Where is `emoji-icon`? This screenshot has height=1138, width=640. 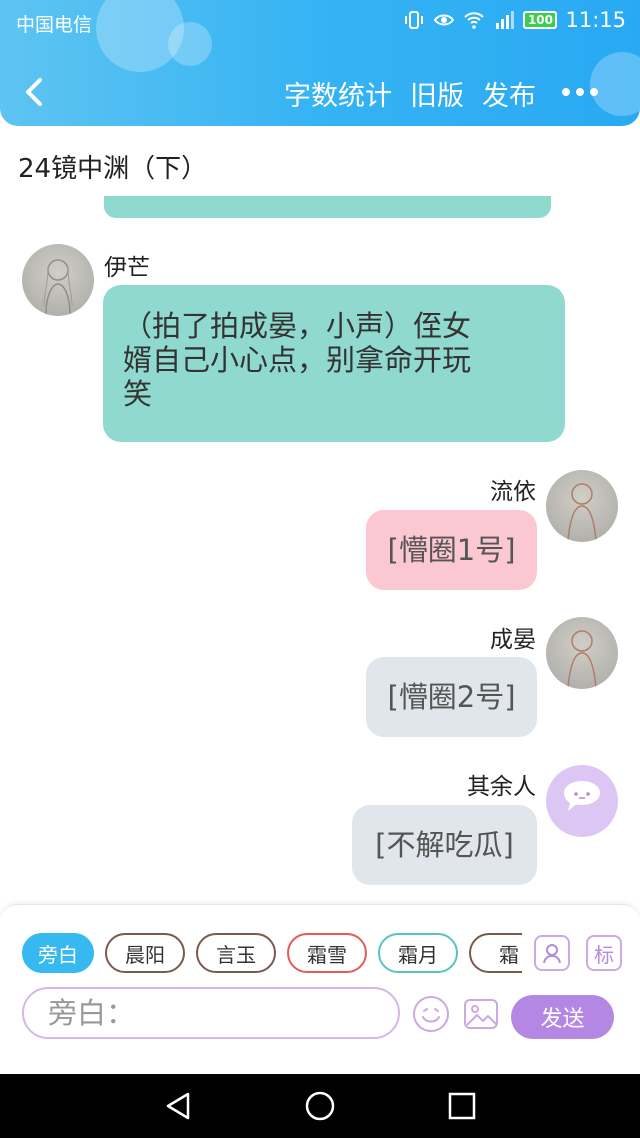 emoji-icon is located at coordinates (431, 1014).